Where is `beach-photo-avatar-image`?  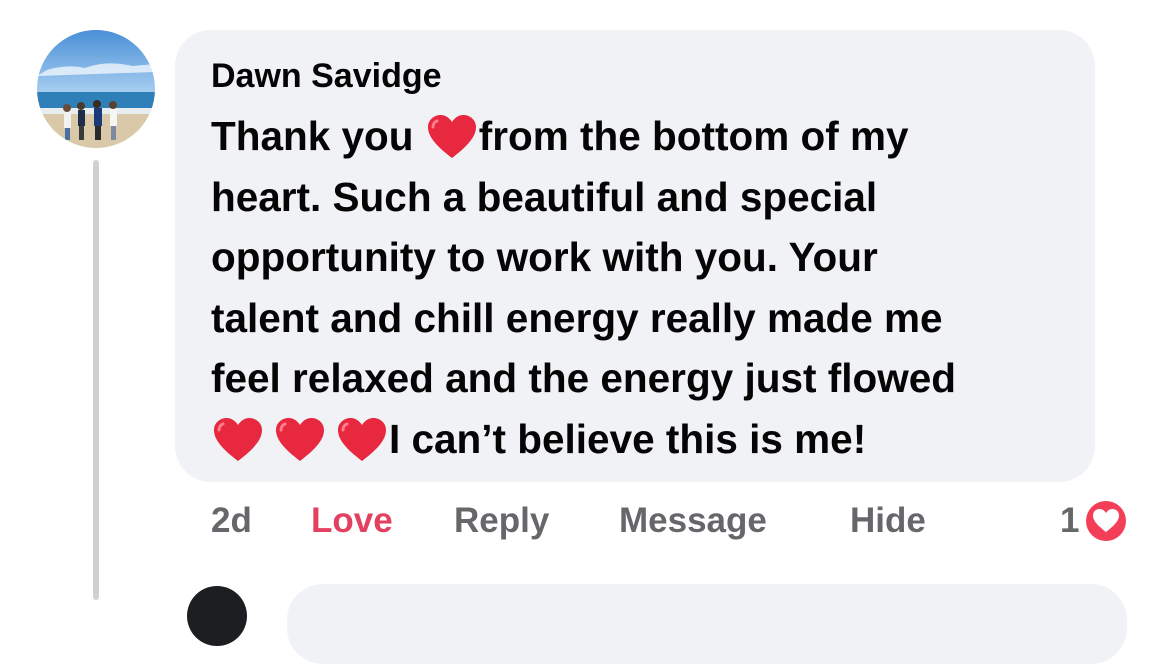
beach-photo-avatar-image is located at coordinates (96, 89).